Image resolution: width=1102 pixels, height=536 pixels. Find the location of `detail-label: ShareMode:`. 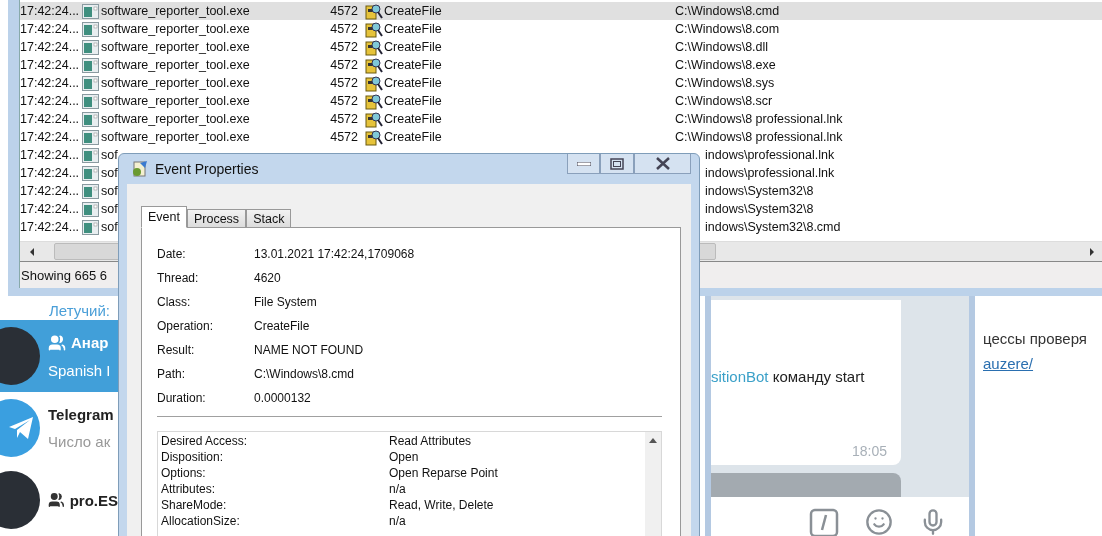

detail-label: ShareMode: is located at coordinates (194, 505).